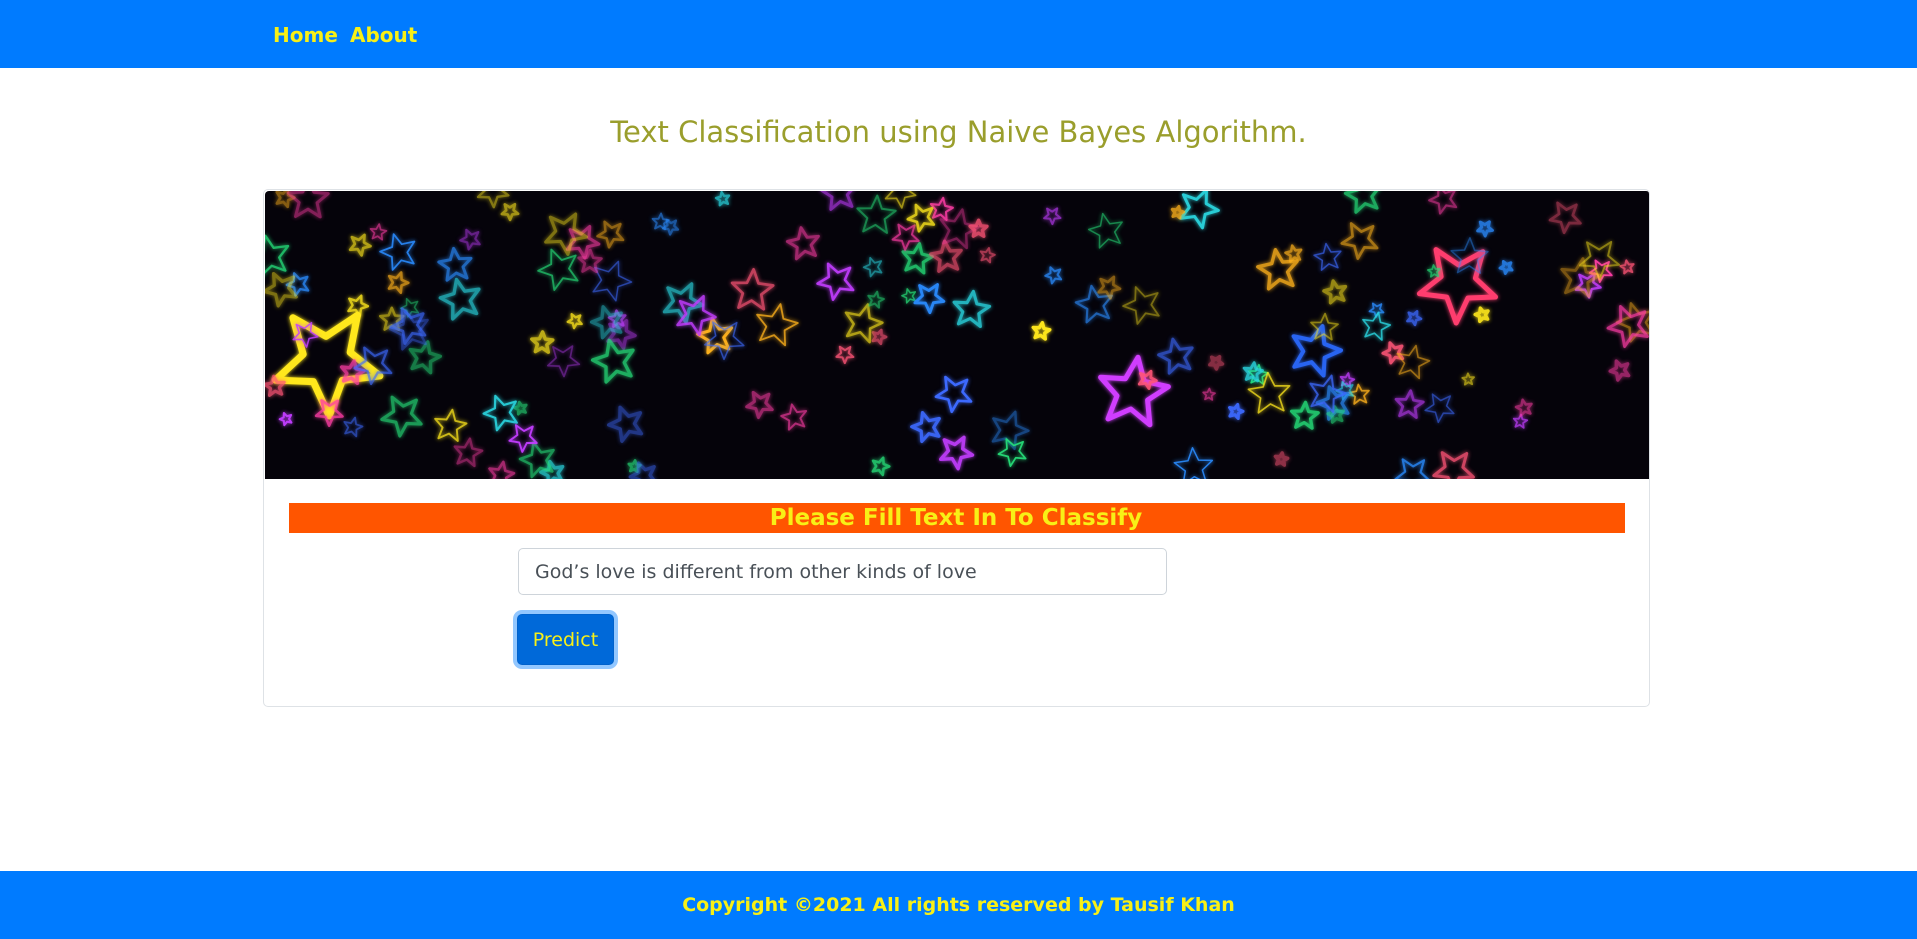 This screenshot has height=939, width=1917. Describe the element at coordinates (842, 571) in the screenshot. I see `classify-text-input` at that location.